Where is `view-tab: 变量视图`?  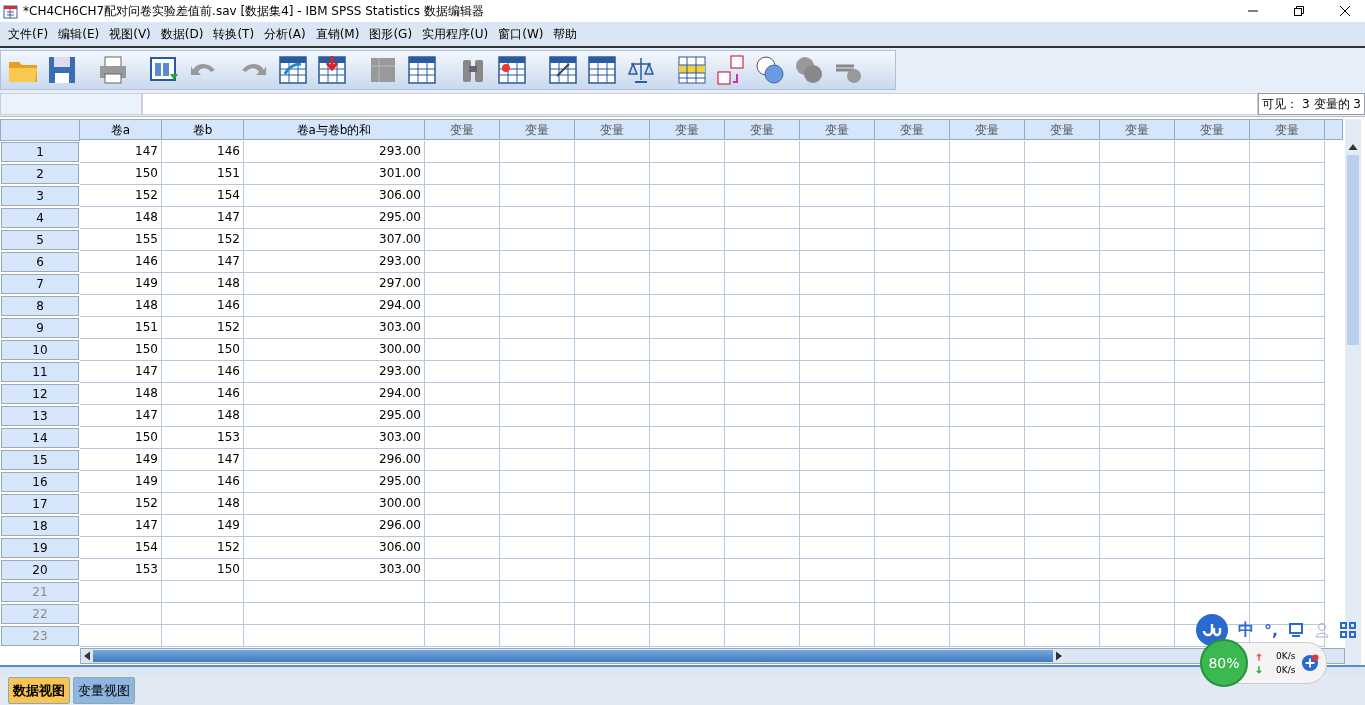 view-tab: 变量视图 is located at coordinates (104, 690).